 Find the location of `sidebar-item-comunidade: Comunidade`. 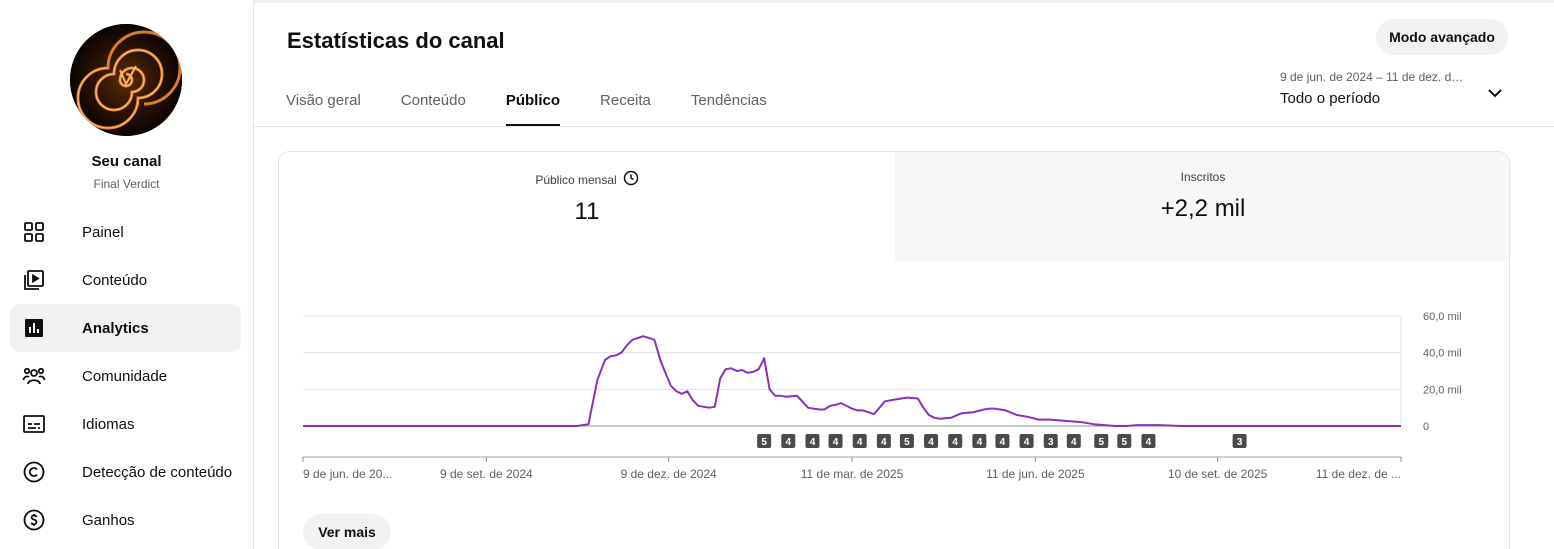

sidebar-item-comunidade: Comunidade is located at coordinates (125, 376).